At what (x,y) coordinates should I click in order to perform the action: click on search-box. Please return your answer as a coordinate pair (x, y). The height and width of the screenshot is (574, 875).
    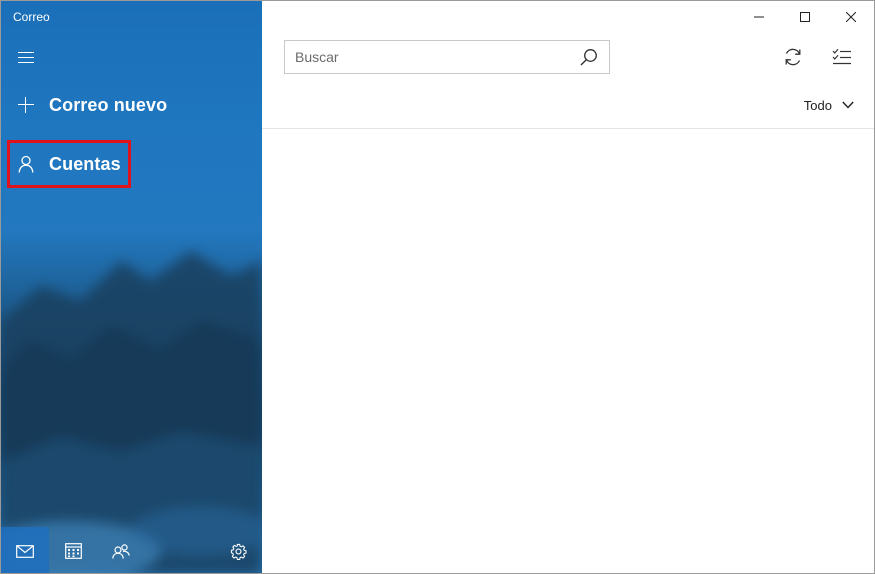
    Looking at the image, I should click on (447, 57).